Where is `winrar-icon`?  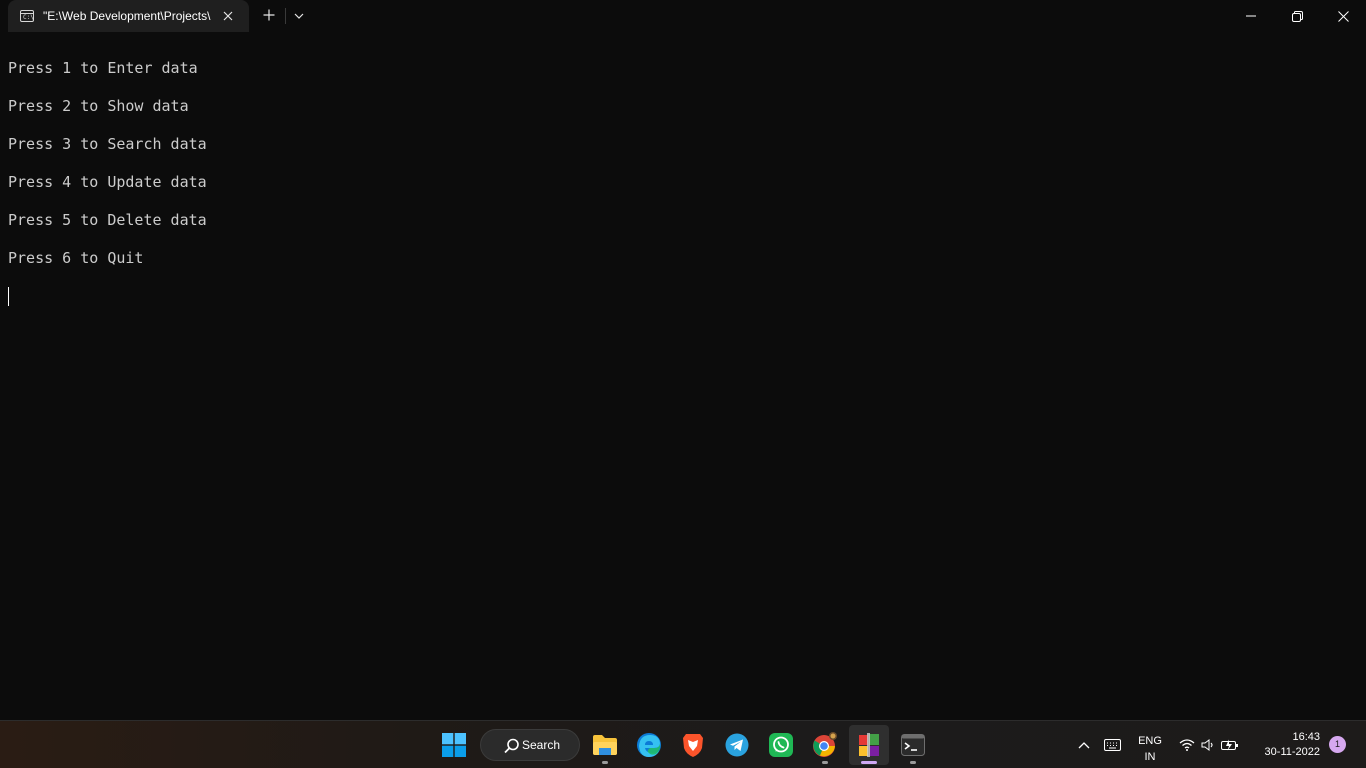
winrar-icon is located at coordinates (869, 745).